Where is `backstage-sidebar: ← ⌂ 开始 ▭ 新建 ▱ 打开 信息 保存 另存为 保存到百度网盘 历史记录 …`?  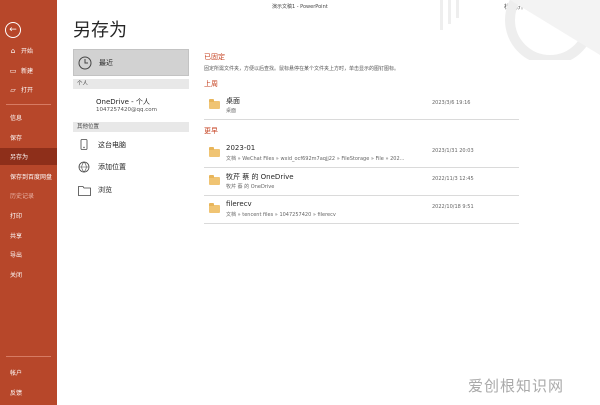 backstage-sidebar: ← ⌂ 开始 ▭ 新建 ▱ 打开 信息 保存 另存为 保存到百度网盘 历史记录 … is located at coordinates (28, 202).